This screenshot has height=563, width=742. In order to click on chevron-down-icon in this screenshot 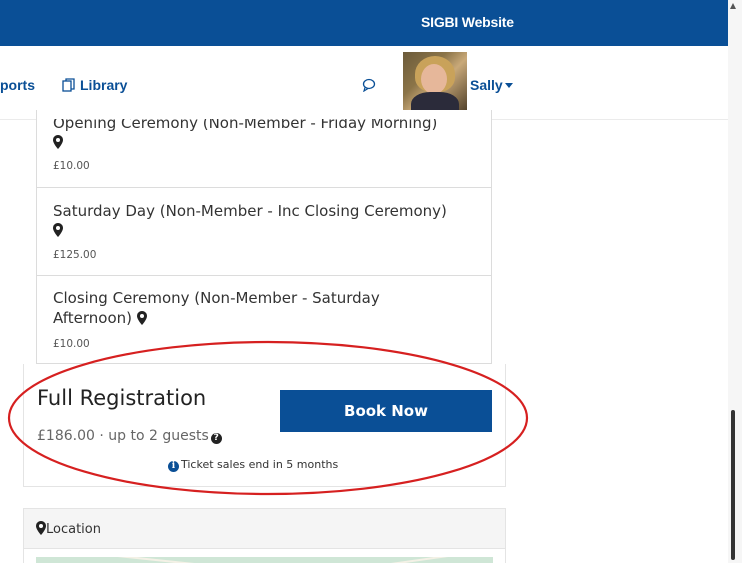, I will do `click(508, 85)`.